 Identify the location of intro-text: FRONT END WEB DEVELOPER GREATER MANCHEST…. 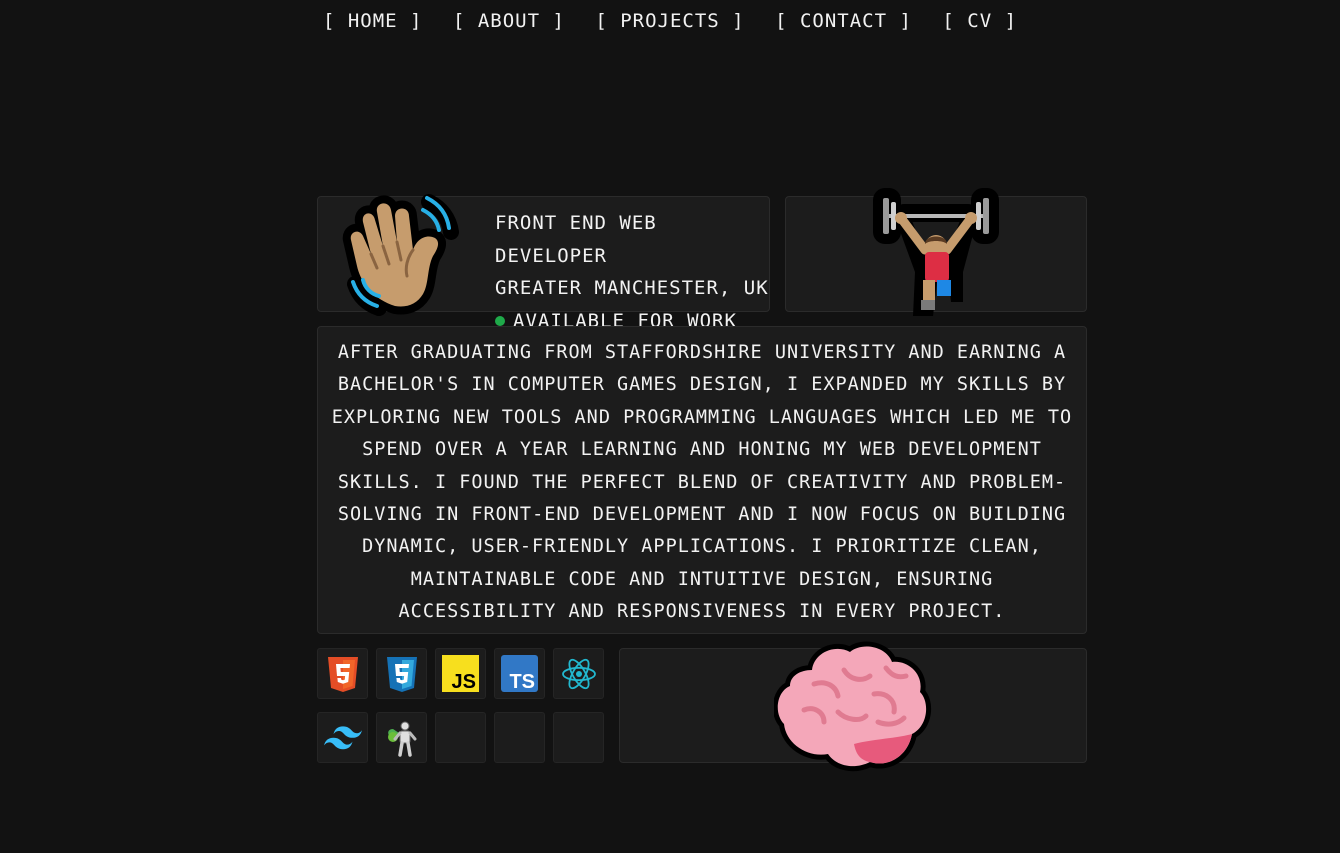
(632, 272).